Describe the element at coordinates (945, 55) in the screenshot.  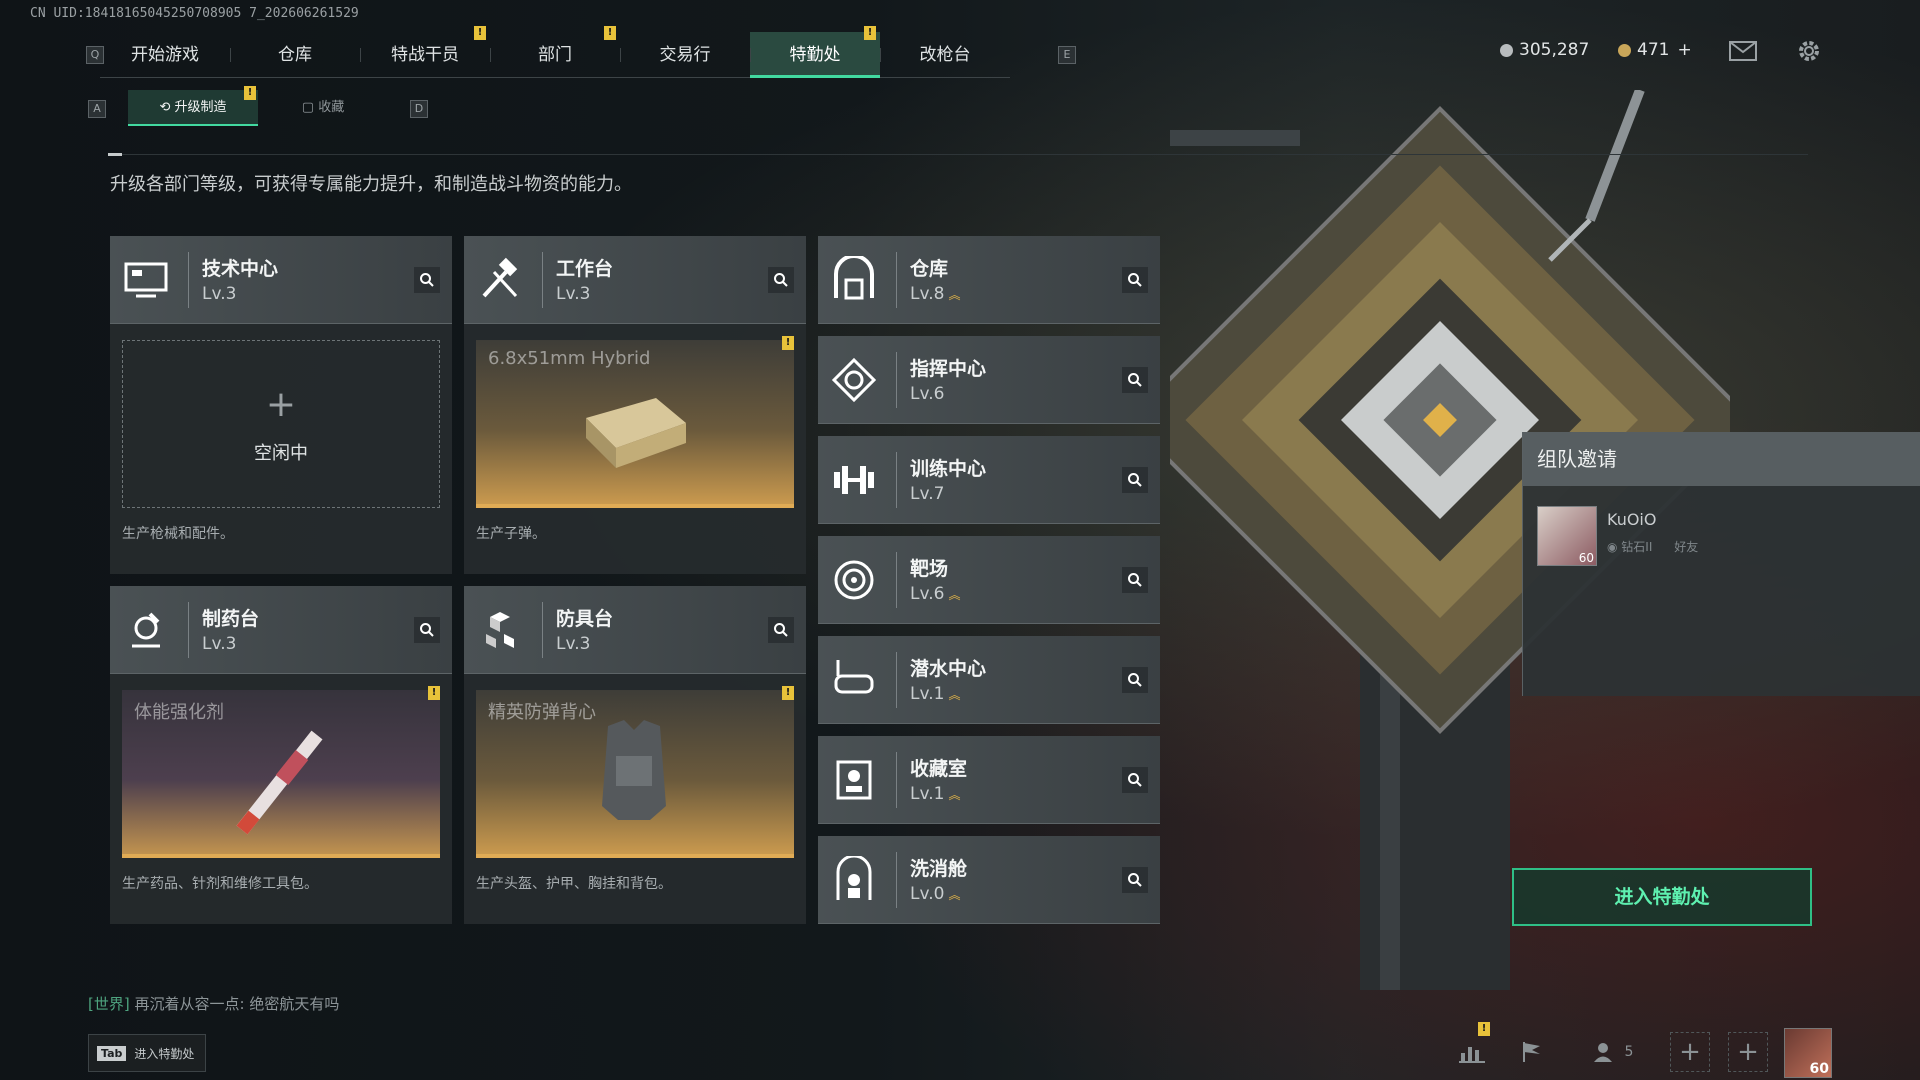
I see `tab-gunsmith: 改枪台` at that location.